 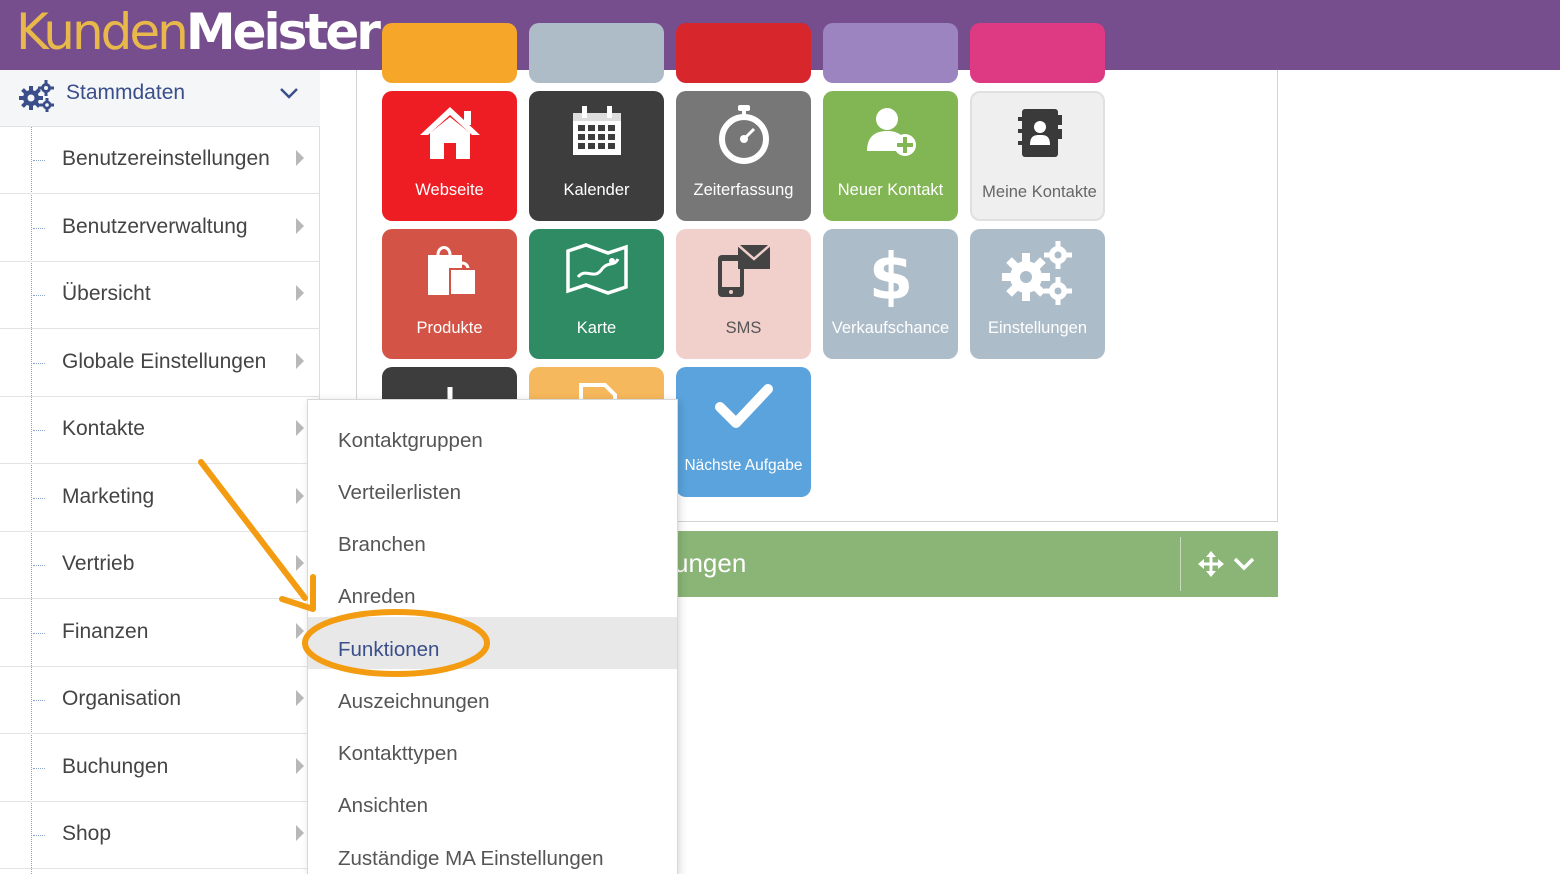 What do you see at coordinates (106, 293) in the screenshot?
I see `sidebar-item-label: Übersicht` at bounding box center [106, 293].